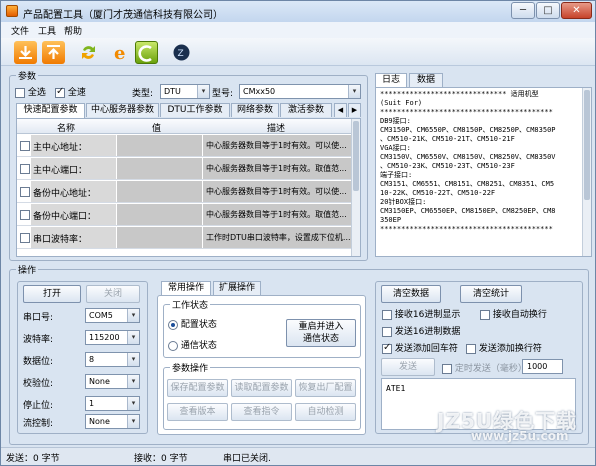 The width and height of the screenshot is (596, 466). I want to click on view-version-button: 查看版本, so click(197, 412).